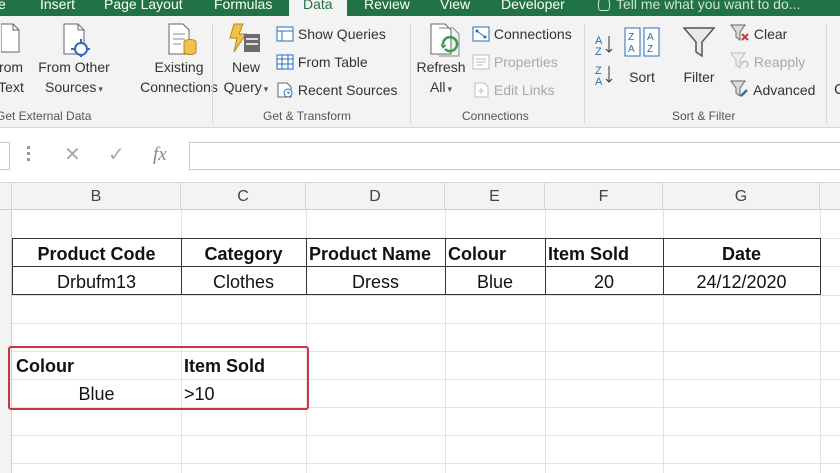 The image size is (840, 473). Describe the element at coordinates (246, 60) in the screenshot. I see `new-query-button: New Query ▾` at that location.